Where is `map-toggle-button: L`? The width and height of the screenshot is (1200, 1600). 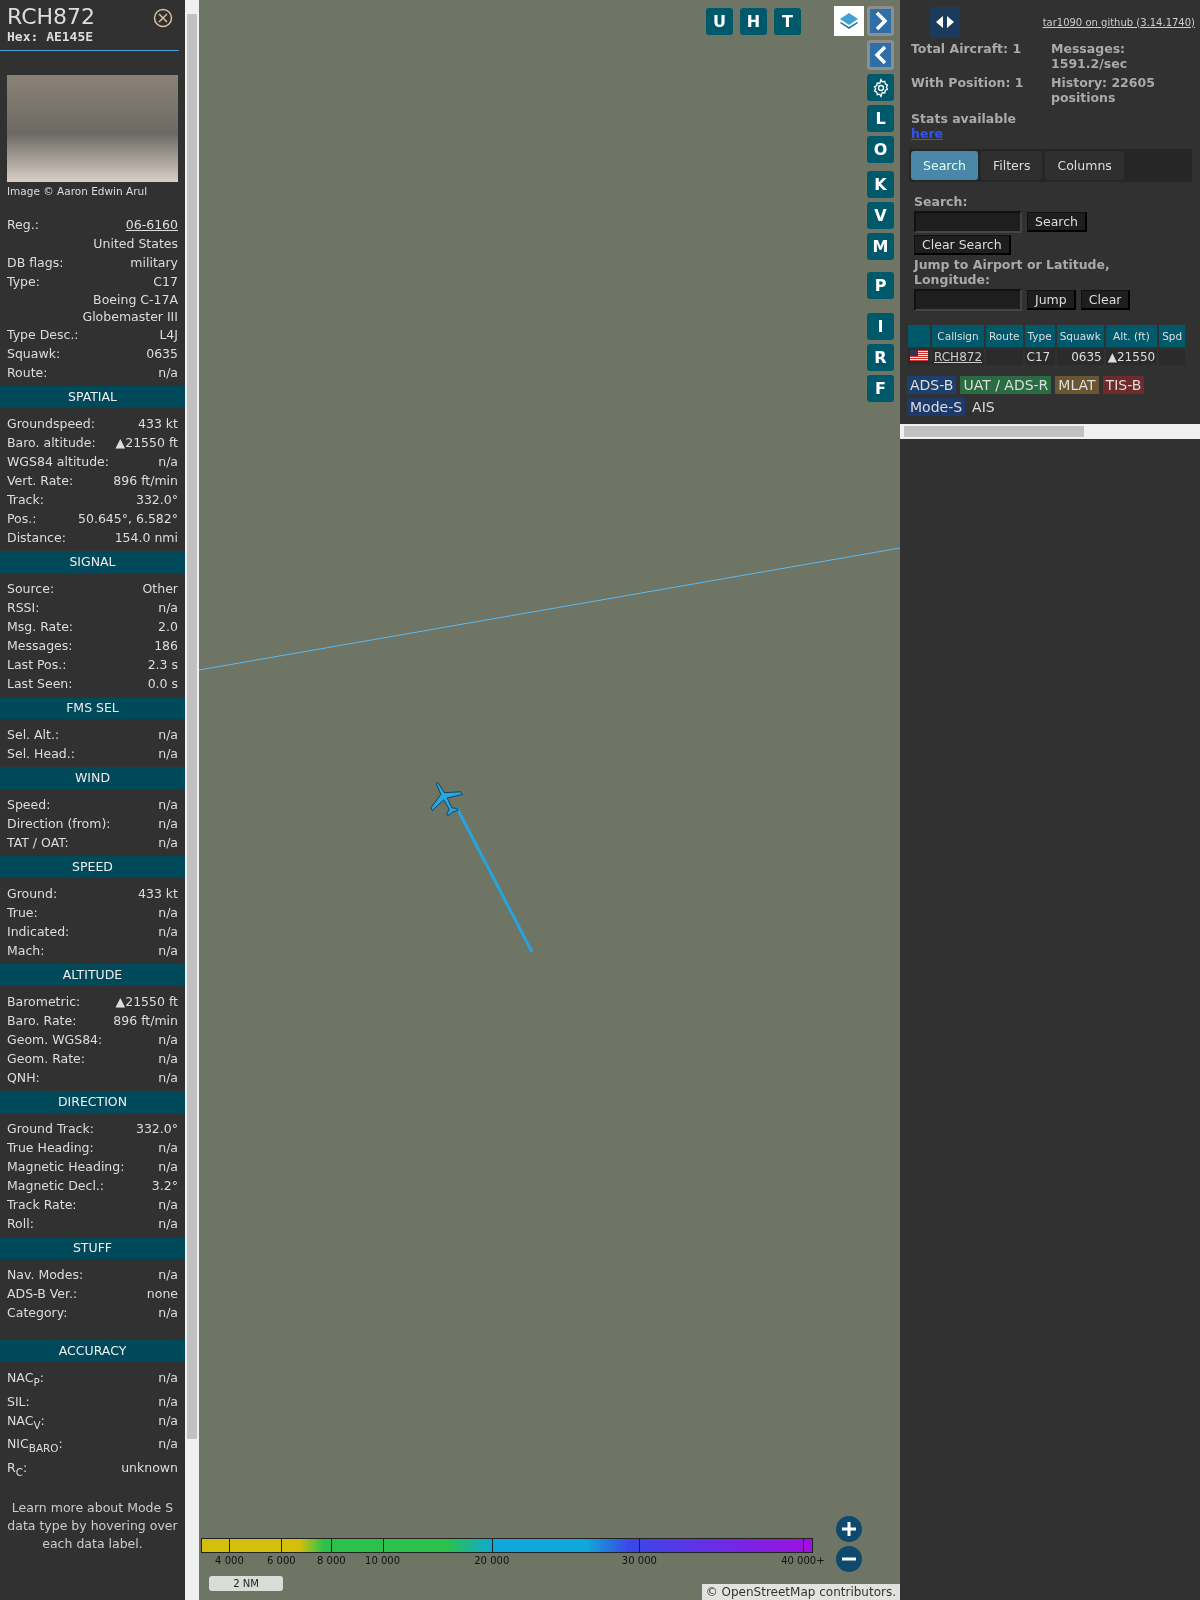 map-toggle-button: L is located at coordinates (880, 118).